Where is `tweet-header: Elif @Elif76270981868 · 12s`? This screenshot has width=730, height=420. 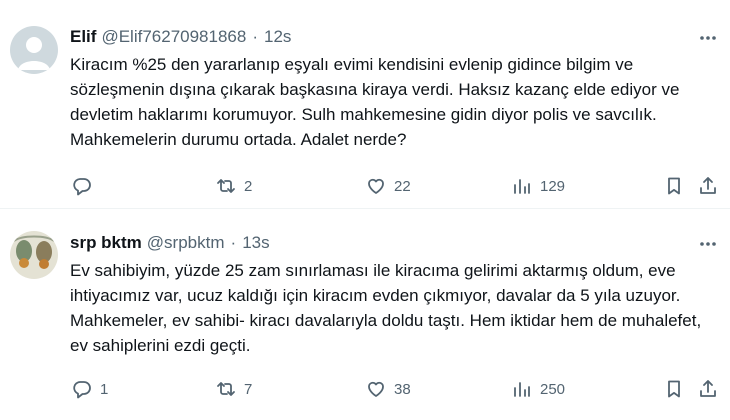 tweet-header: Elif @Elif76270981868 · 12s is located at coordinates (180, 37).